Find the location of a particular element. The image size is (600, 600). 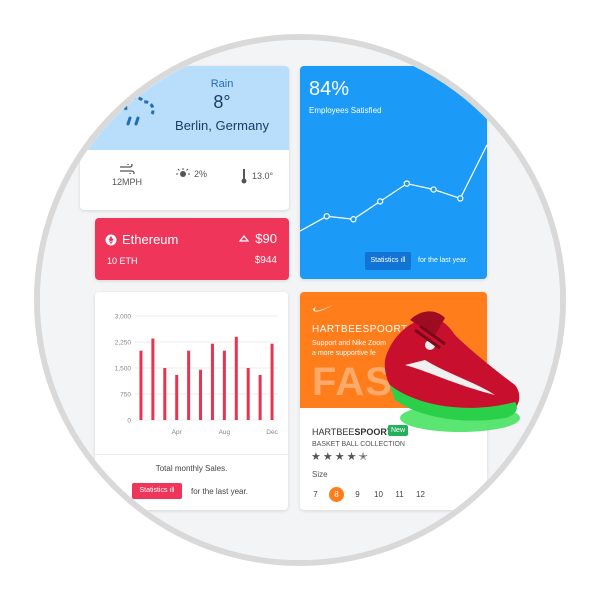

size-option-7: 7 is located at coordinates (315, 494).